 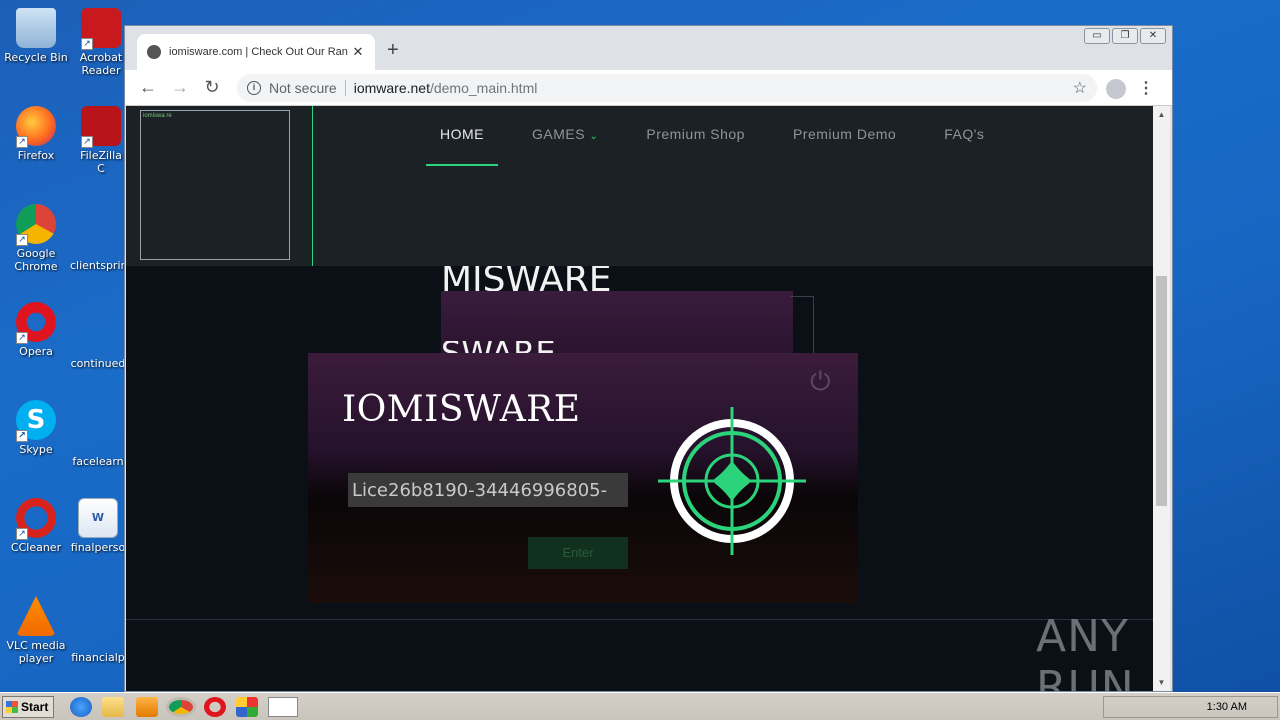 I want to click on blank-window-taskbar-icon, so click(x=283, y=707).